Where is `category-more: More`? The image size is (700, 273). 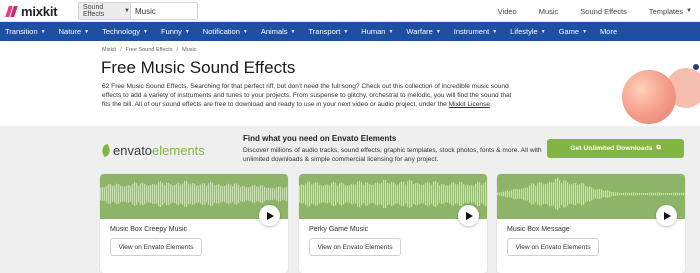
category-more: More is located at coordinates (608, 31).